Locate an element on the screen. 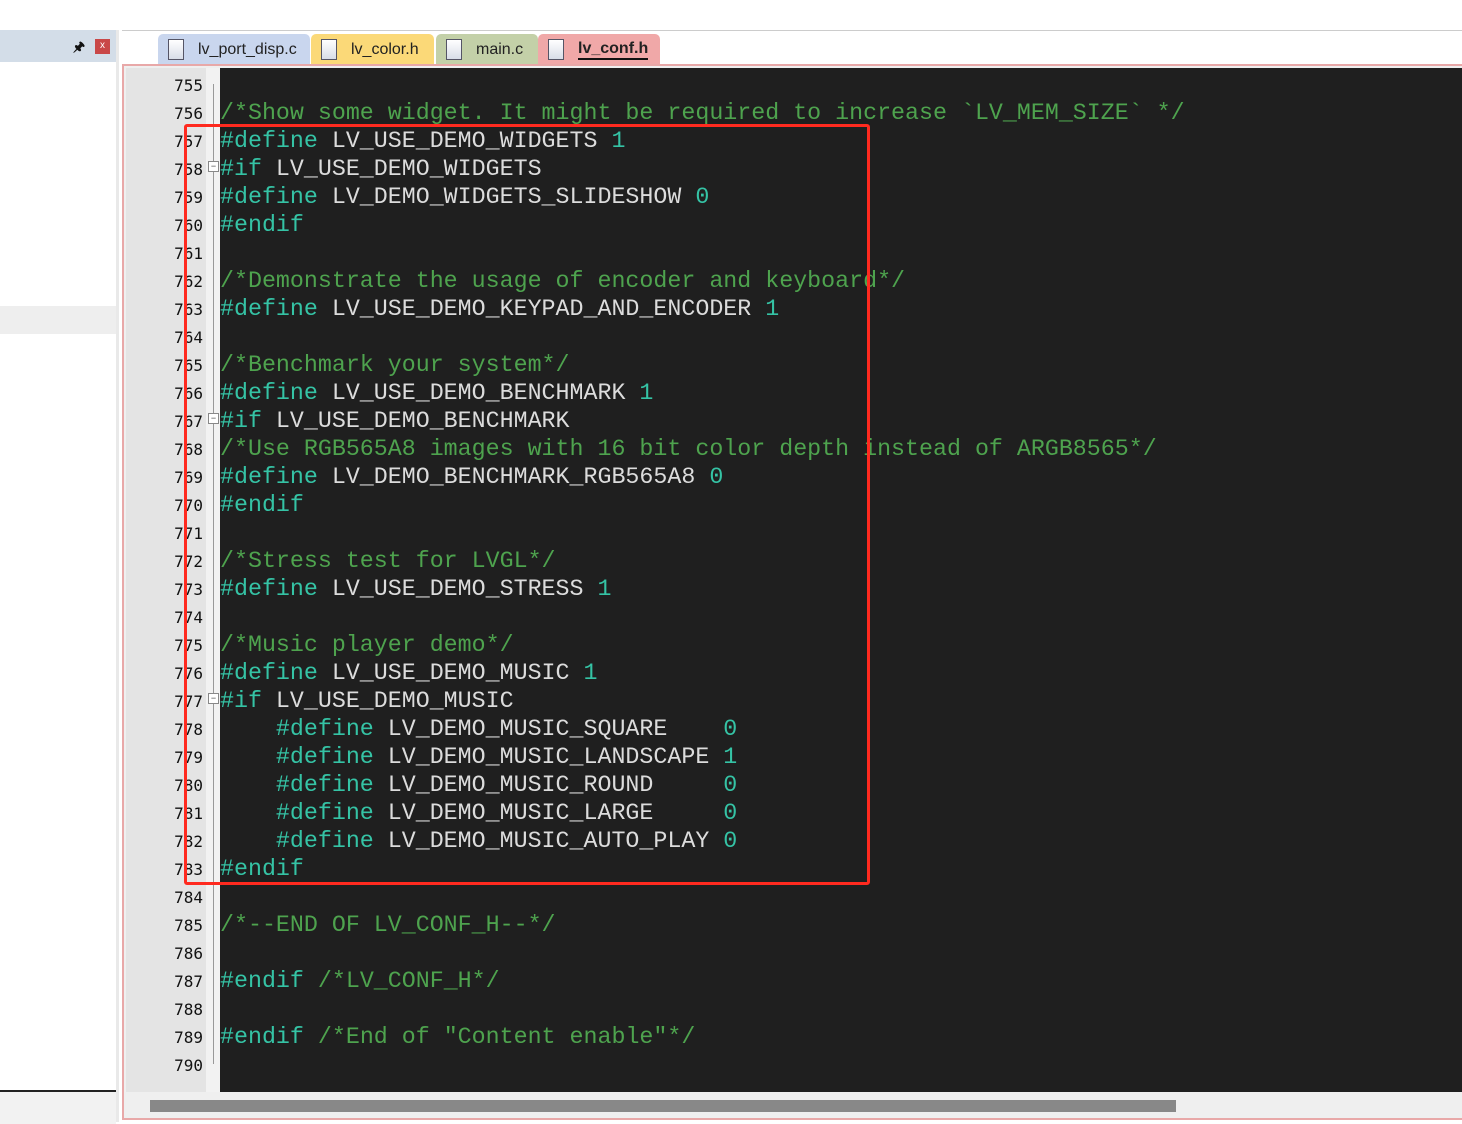 This screenshot has height=1124, width=1462. line-number: 784 is located at coordinates (188, 897).